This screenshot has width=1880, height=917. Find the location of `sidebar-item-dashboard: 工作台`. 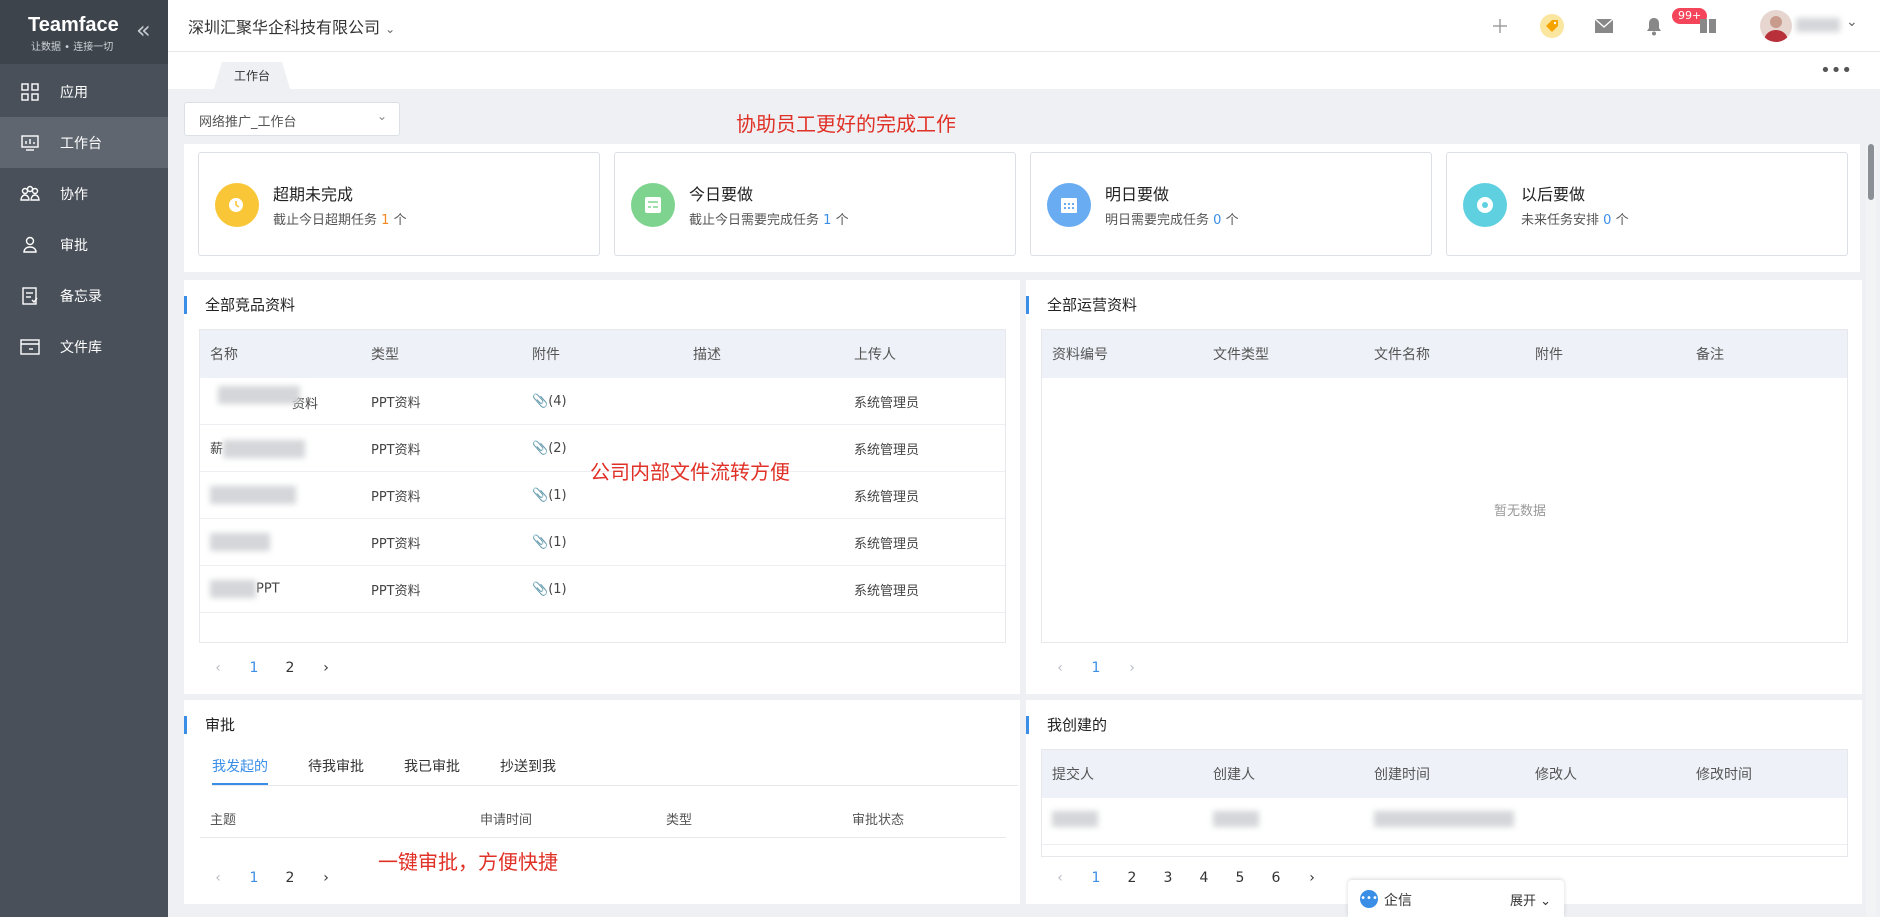

sidebar-item-dashboard: 工作台 is located at coordinates (84, 142).